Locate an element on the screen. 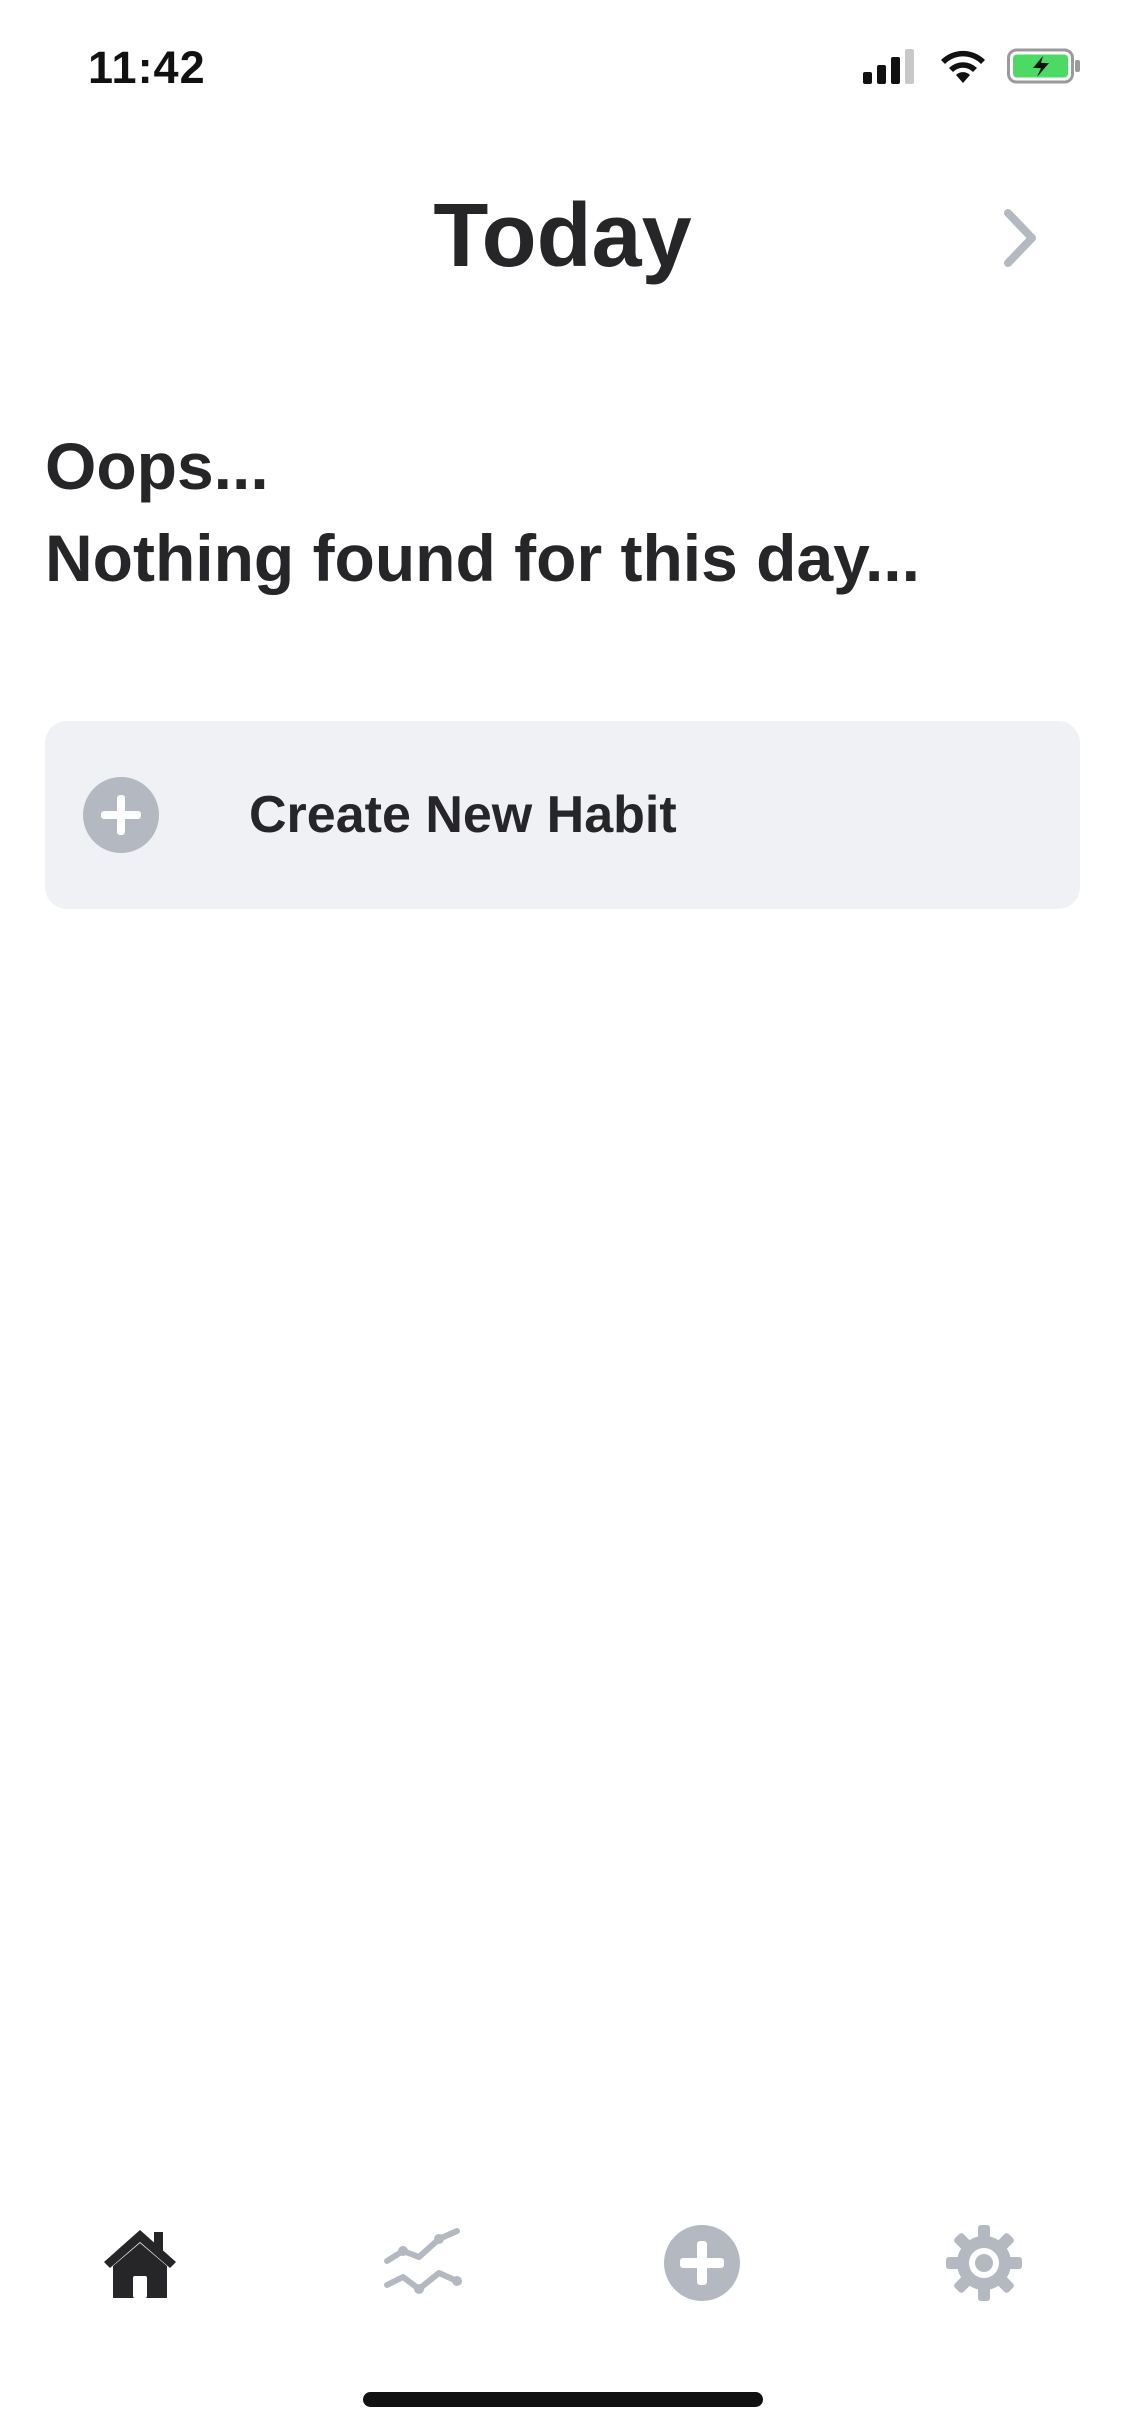 Image resolution: width=1125 pixels, height=2436 pixels. wifi-icon is located at coordinates (963, 68).